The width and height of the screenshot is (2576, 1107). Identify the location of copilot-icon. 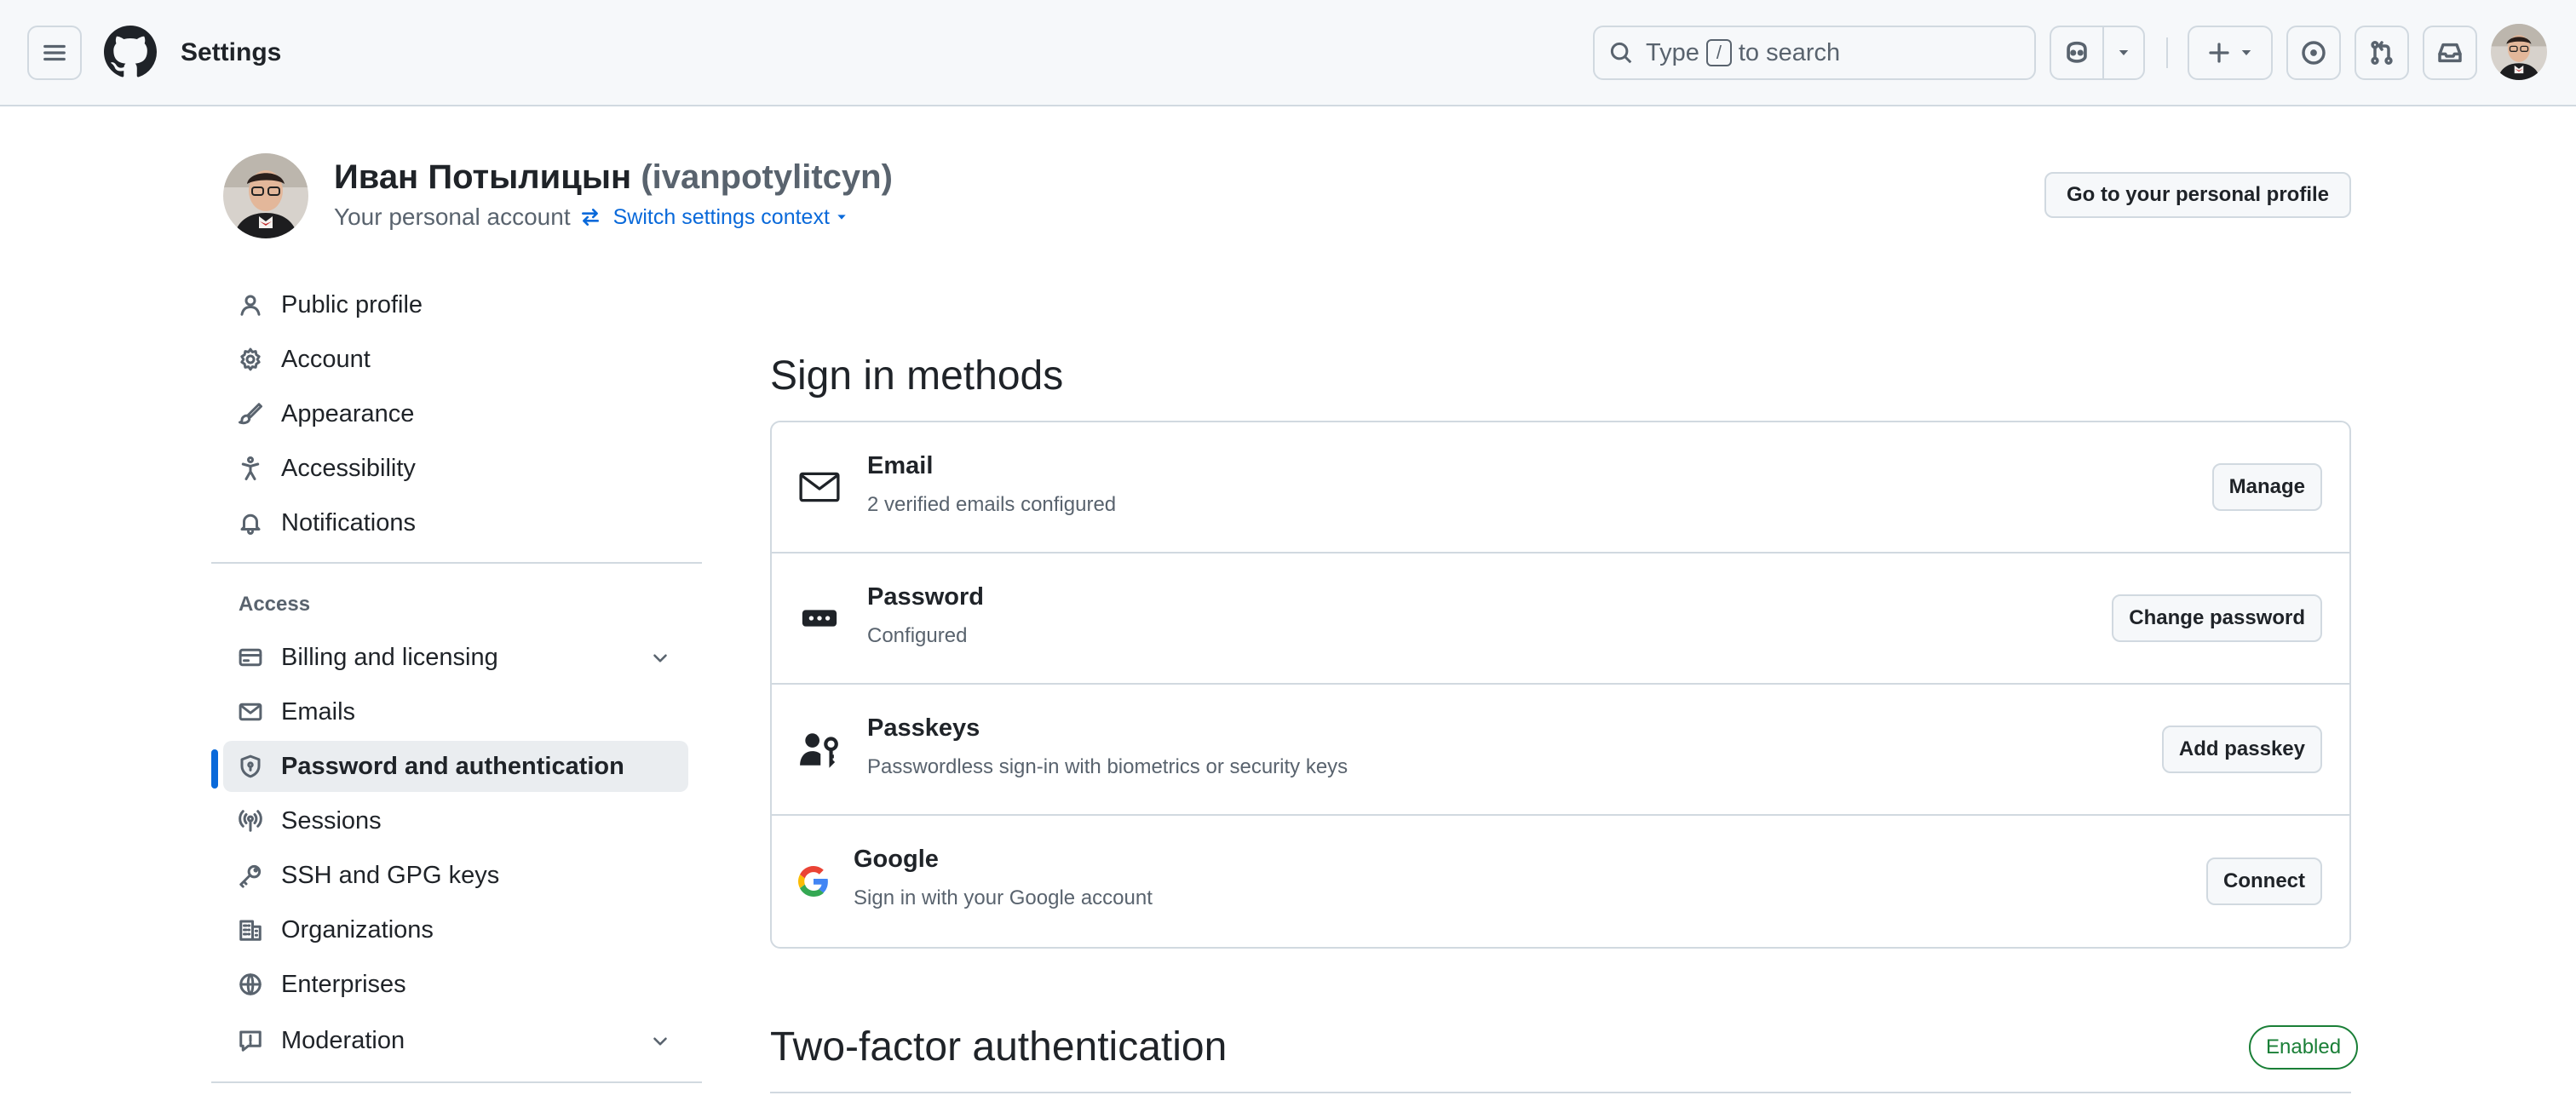
(2077, 52).